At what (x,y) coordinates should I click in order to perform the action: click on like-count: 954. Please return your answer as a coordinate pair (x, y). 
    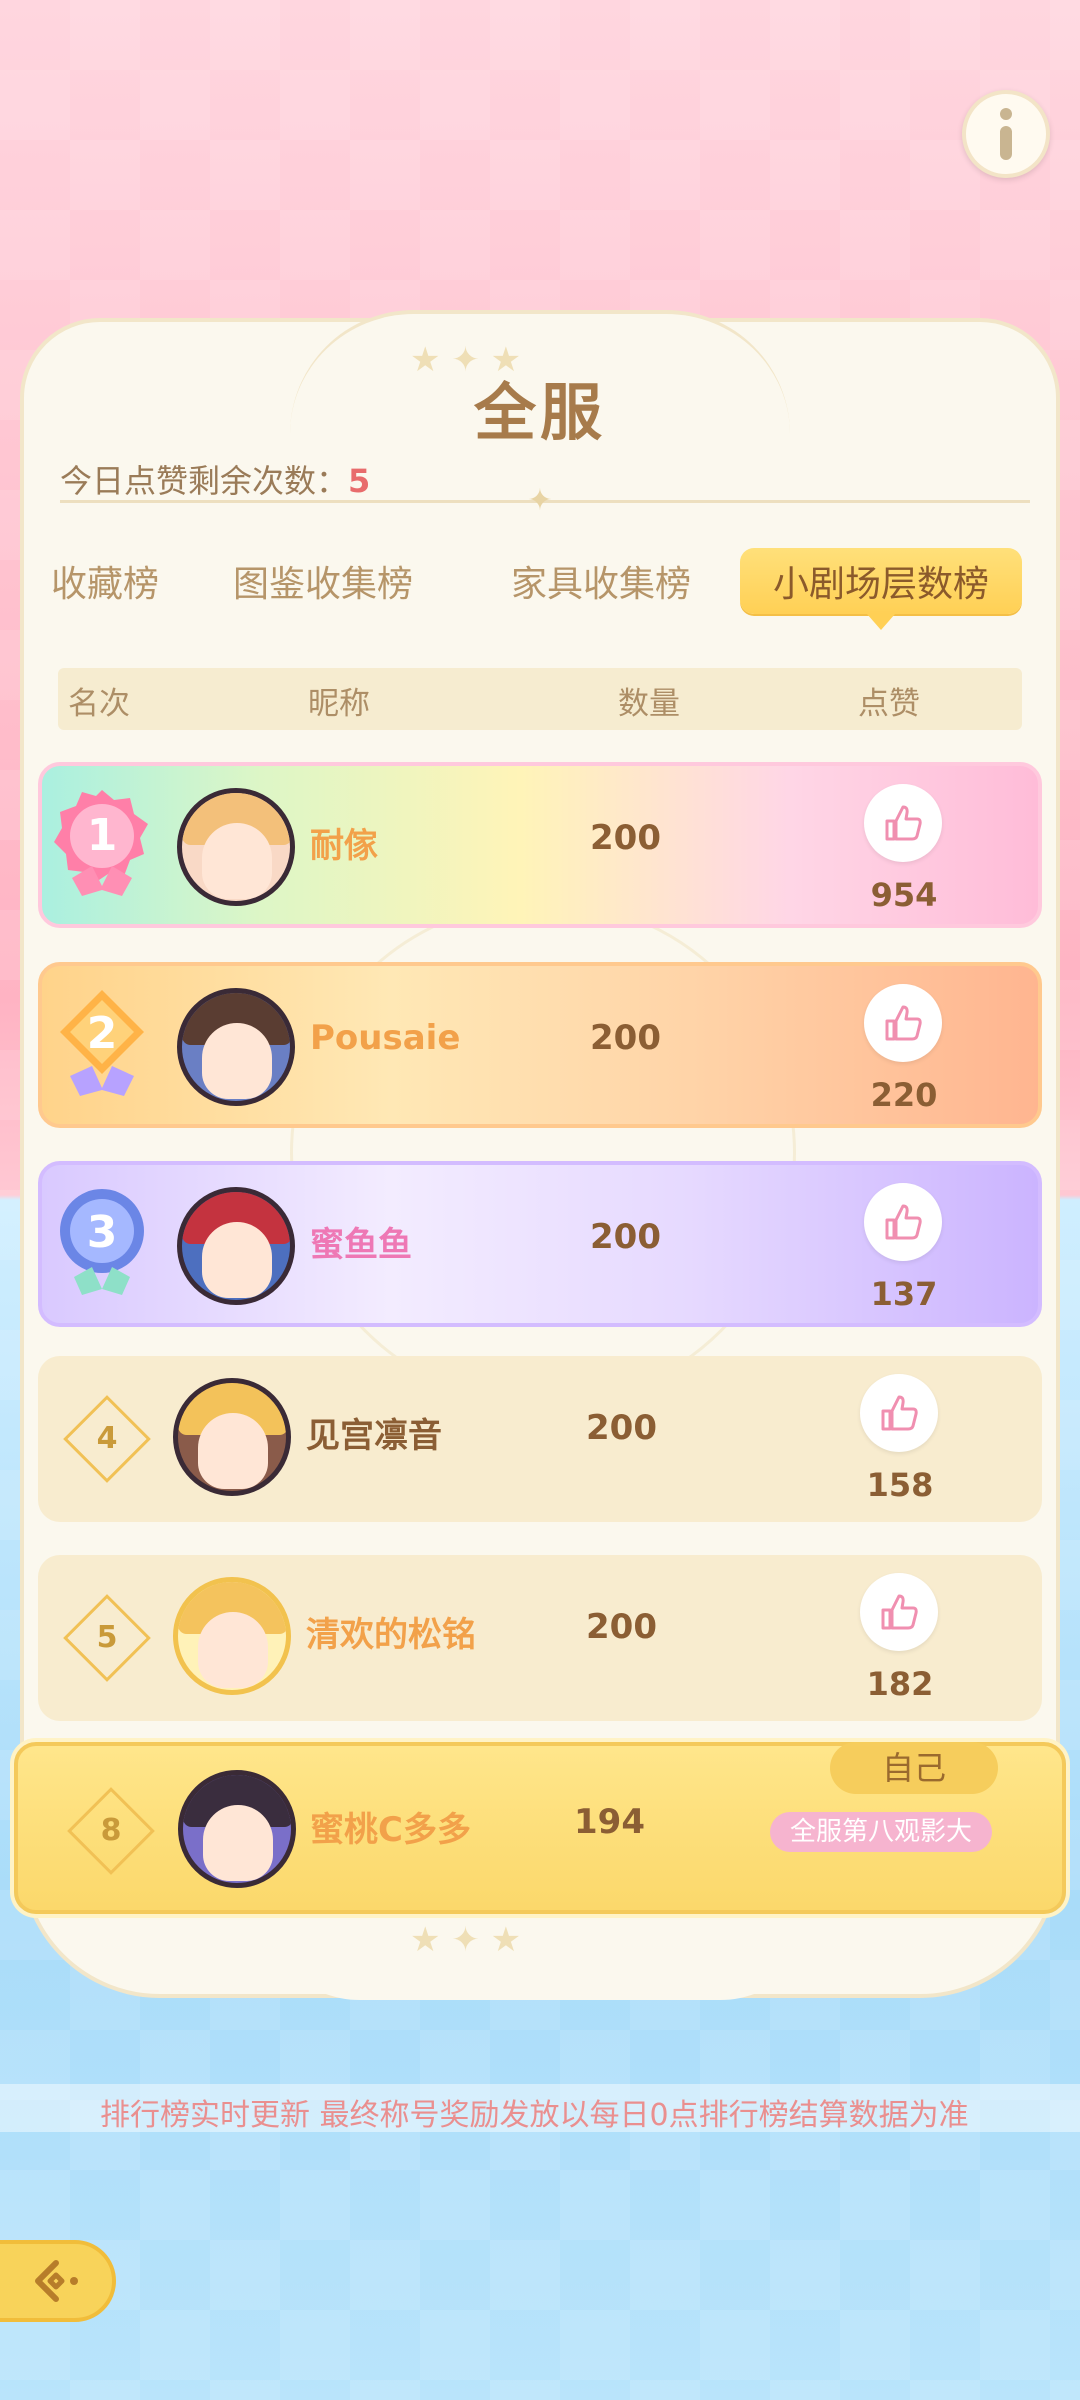
    Looking at the image, I should click on (904, 895).